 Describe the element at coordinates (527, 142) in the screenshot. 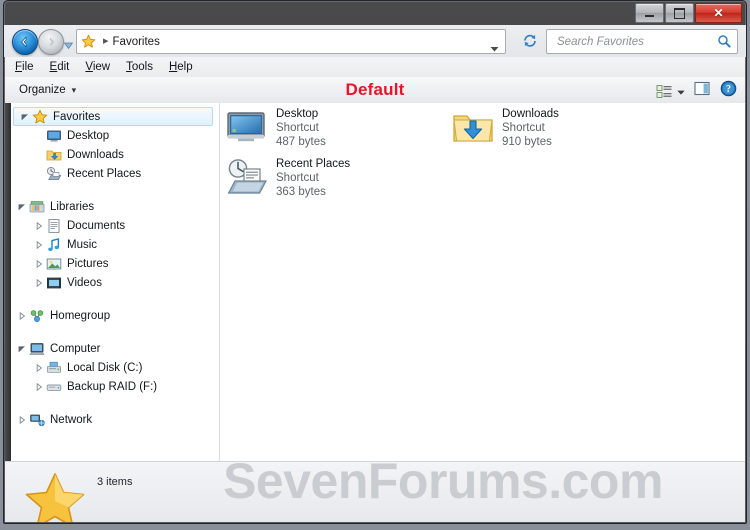

I see `file-size: 910 bytes` at that location.